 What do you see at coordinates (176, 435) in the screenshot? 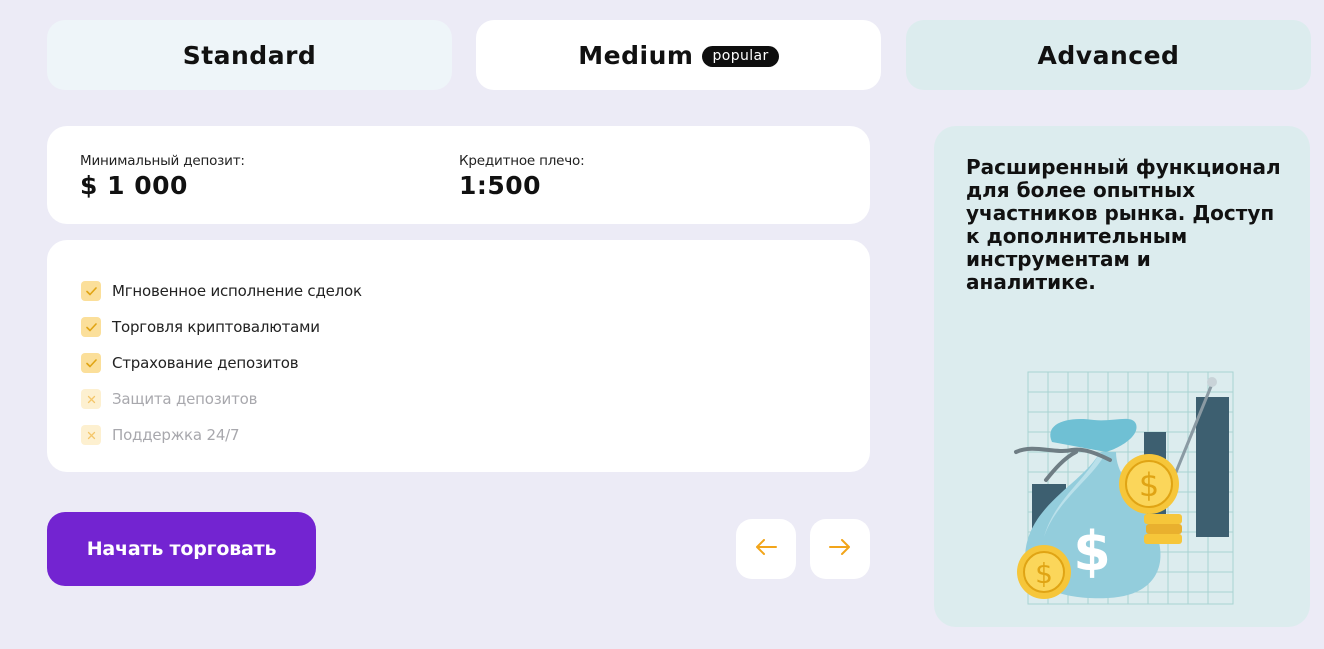
I see `feature-label: Поддержка 24/7` at bounding box center [176, 435].